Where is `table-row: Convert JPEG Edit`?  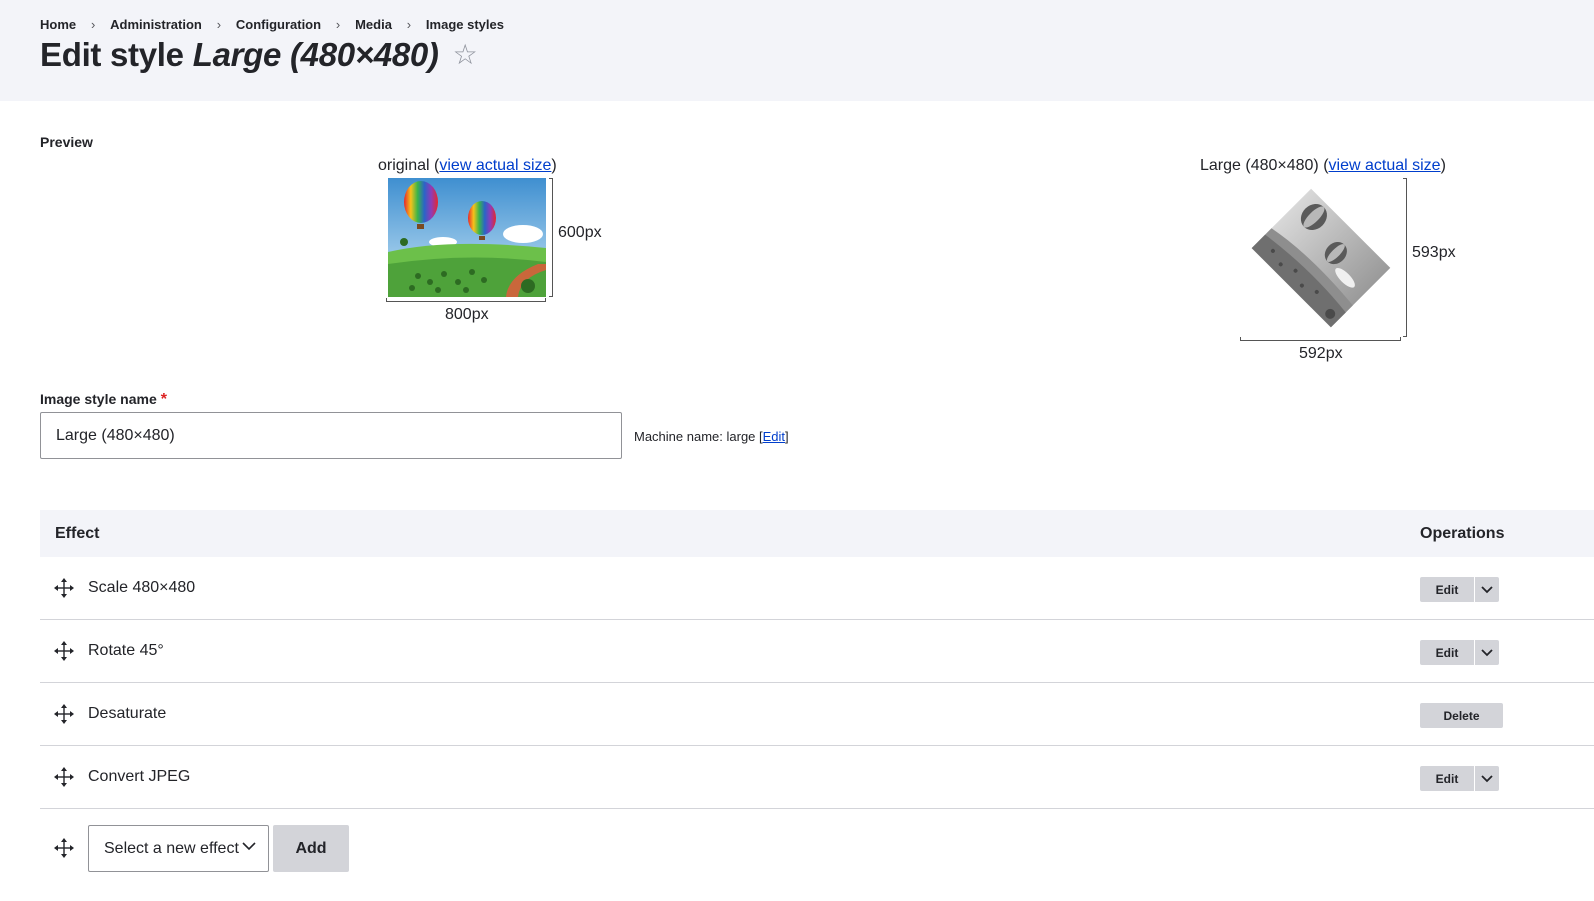 table-row: Convert JPEG Edit is located at coordinates (817, 777).